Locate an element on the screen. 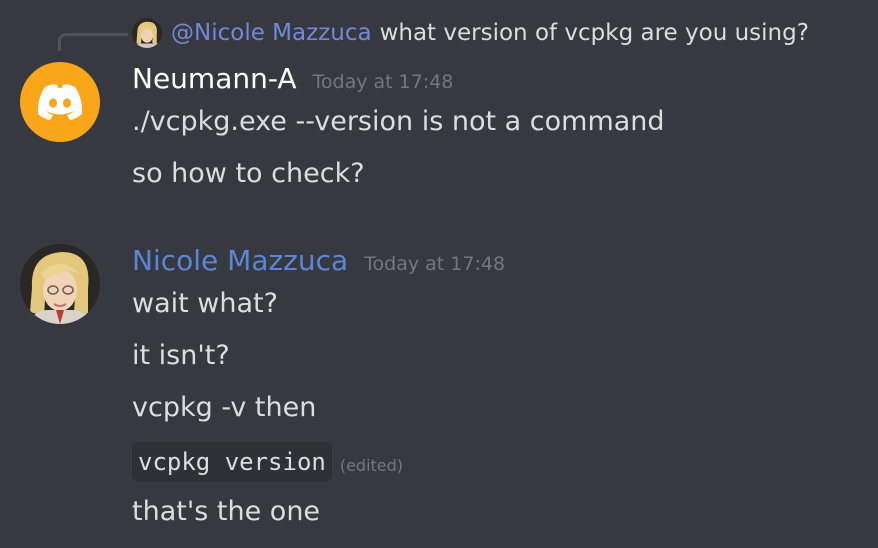  message-line: vcpkg -v then is located at coordinates (224, 407).